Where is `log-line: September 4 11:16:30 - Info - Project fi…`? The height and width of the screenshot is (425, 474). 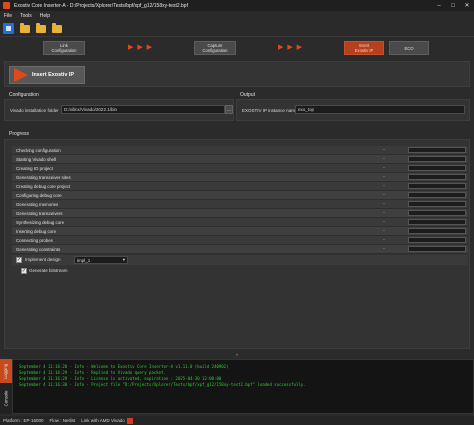 log-line: September 4 11:16:30 - Info - Project fi… is located at coordinates (162, 384).